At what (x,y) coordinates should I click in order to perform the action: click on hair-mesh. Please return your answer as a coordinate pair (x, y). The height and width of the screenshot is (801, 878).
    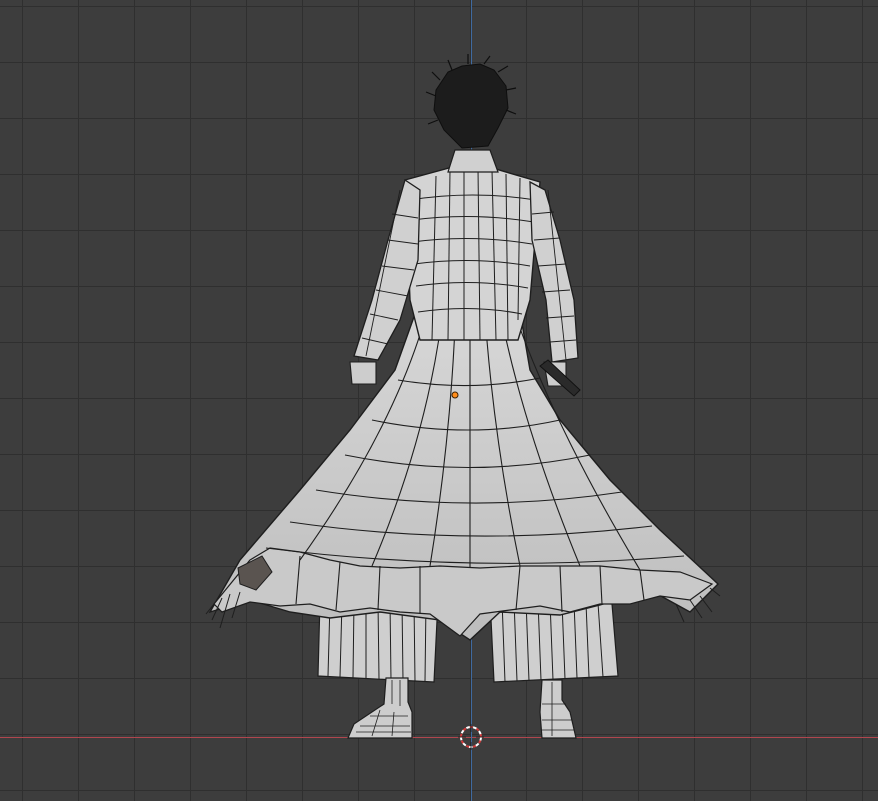
    Looking at the image, I should click on (471, 101).